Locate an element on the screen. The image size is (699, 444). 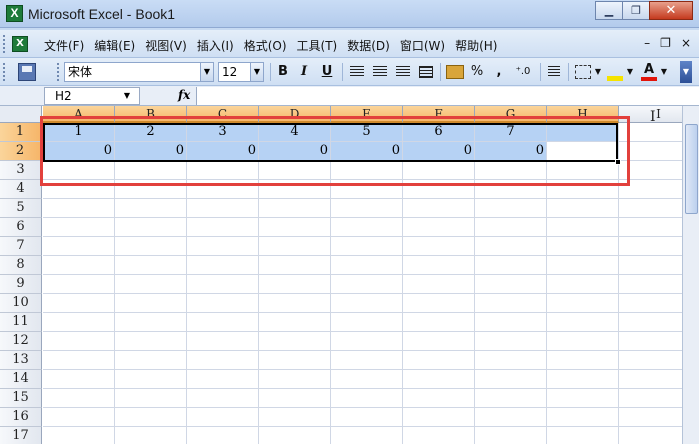
font-name-select: 宋体 ▼ is located at coordinates (139, 72).